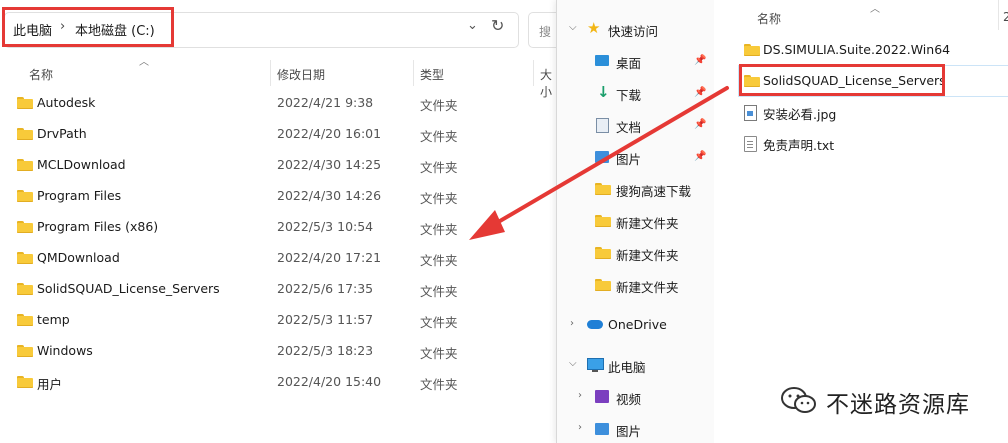  I want to click on nav-item: 桌面 📌, so click(635, 61).